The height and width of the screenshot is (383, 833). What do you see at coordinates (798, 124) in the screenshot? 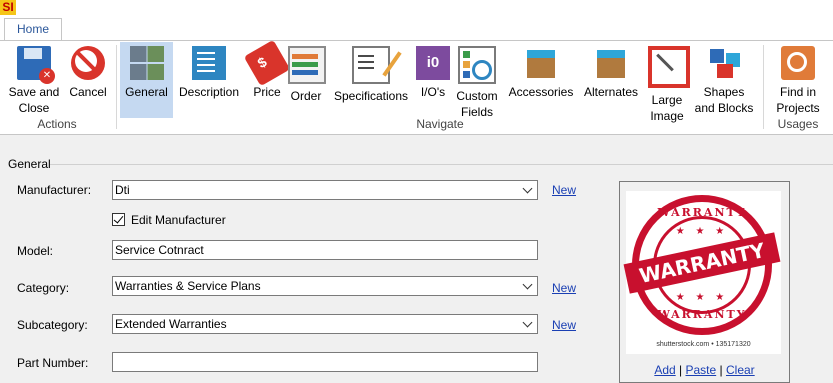
I see `group-usages-label: Usages` at bounding box center [798, 124].